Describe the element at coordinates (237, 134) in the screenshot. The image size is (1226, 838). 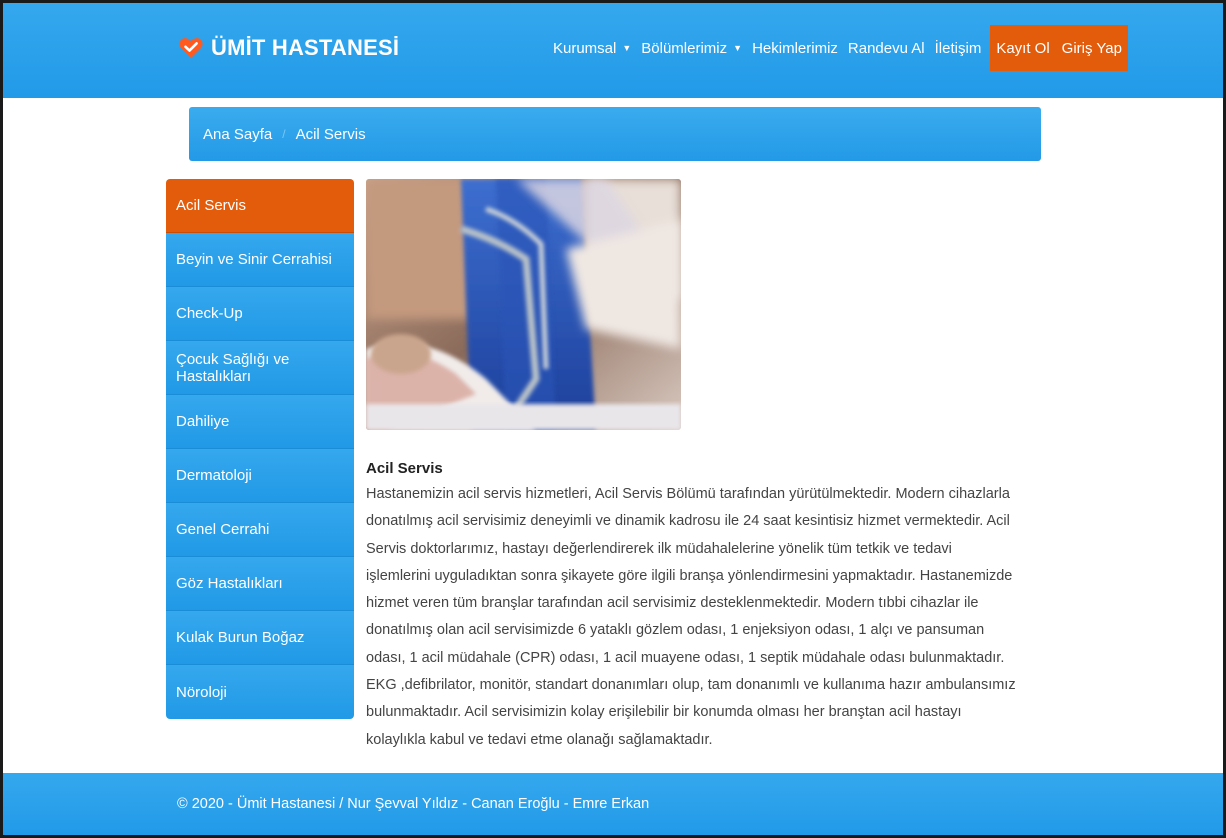
I see `breadcrumb-home: Ana Sayfa` at that location.